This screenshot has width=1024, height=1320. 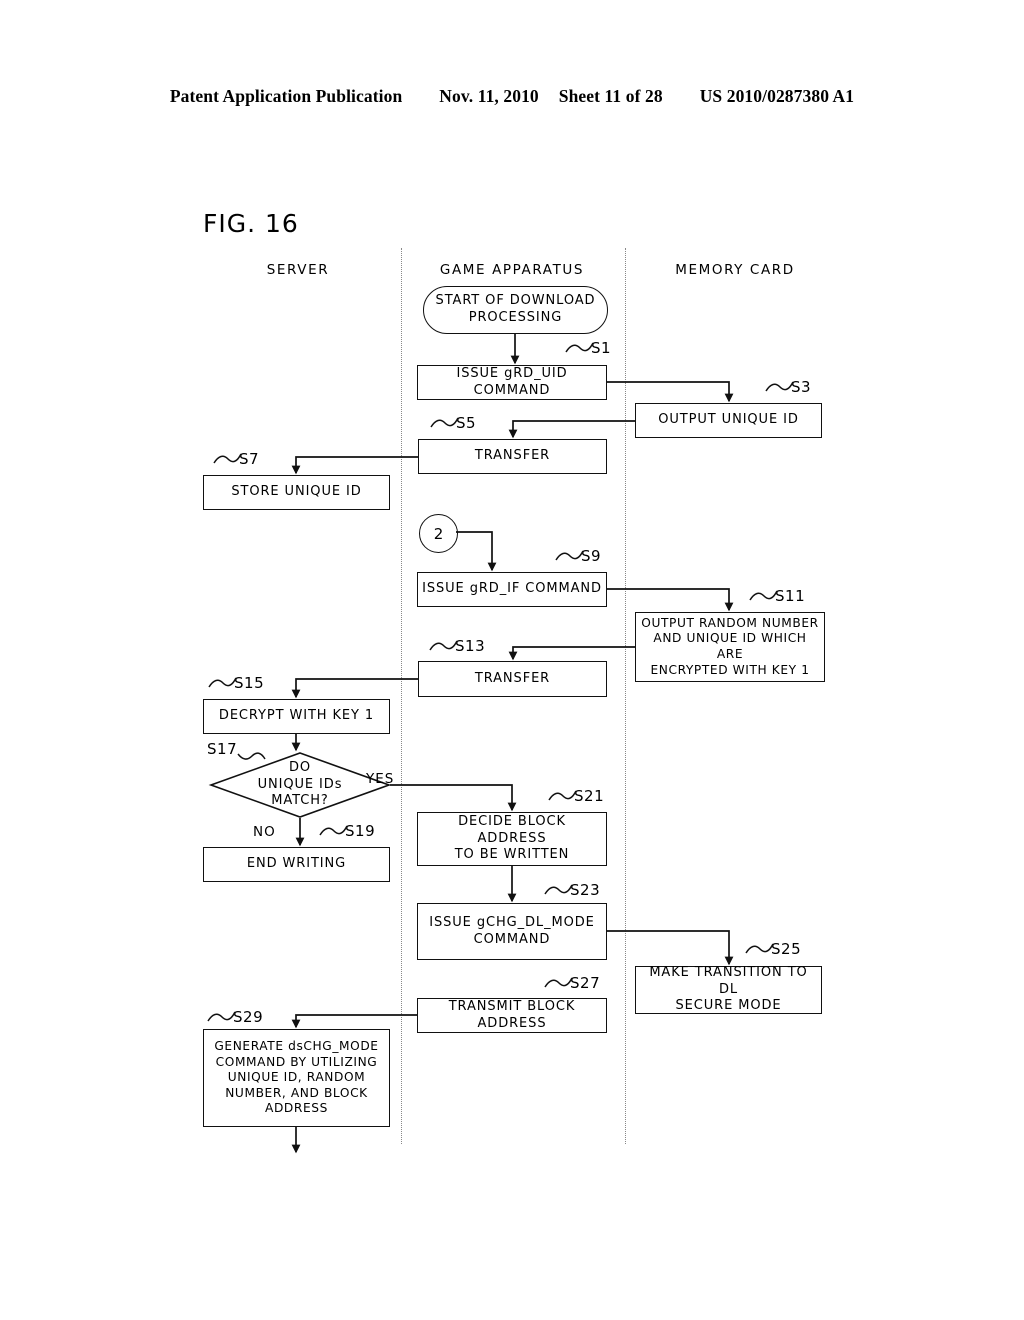 What do you see at coordinates (512, 589) in the screenshot?
I see `node-s9-issue-grd-if-command: ISSUE gRD_IF COMMAND` at bounding box center [512, 589].